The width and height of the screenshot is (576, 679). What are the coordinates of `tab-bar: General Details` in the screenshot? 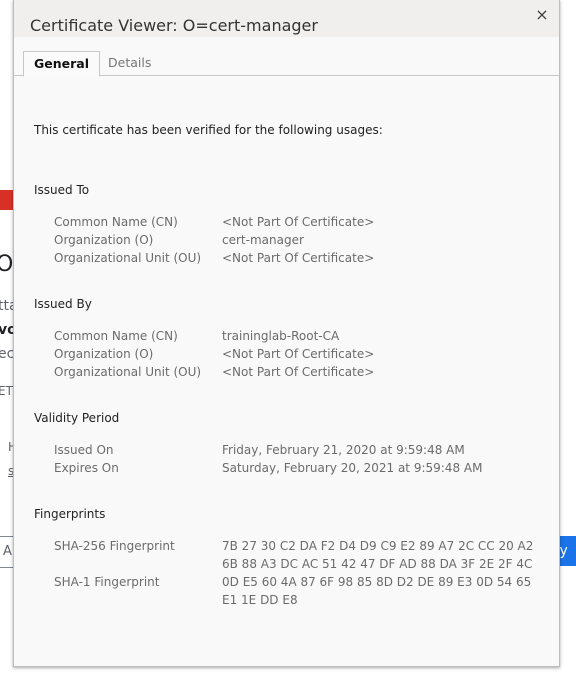 It's located at (286, 57).